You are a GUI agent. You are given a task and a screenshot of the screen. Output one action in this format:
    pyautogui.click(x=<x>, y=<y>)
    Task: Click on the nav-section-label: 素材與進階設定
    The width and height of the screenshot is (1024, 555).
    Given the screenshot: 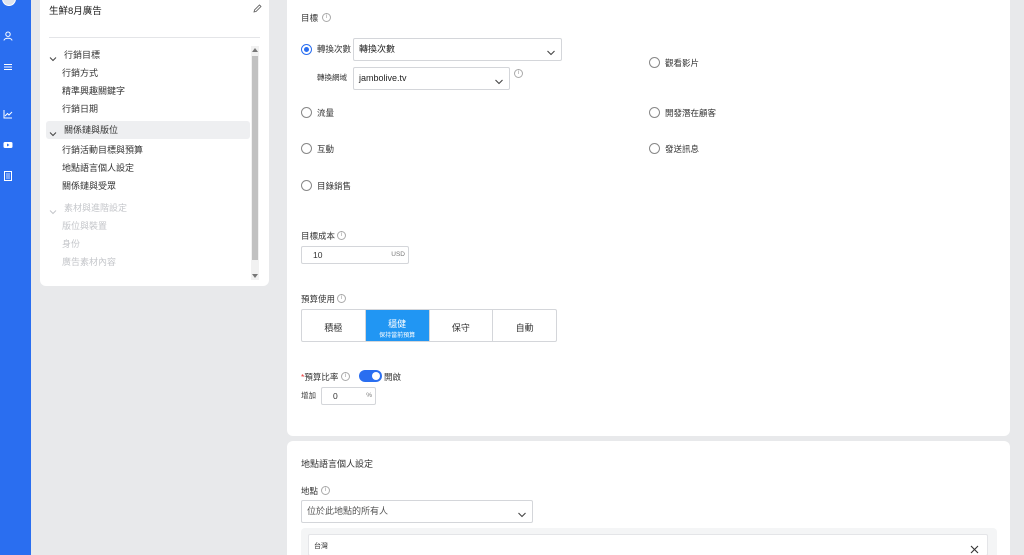 What is the action you would take?
    pyautogui.click(x=96, y=208)
    